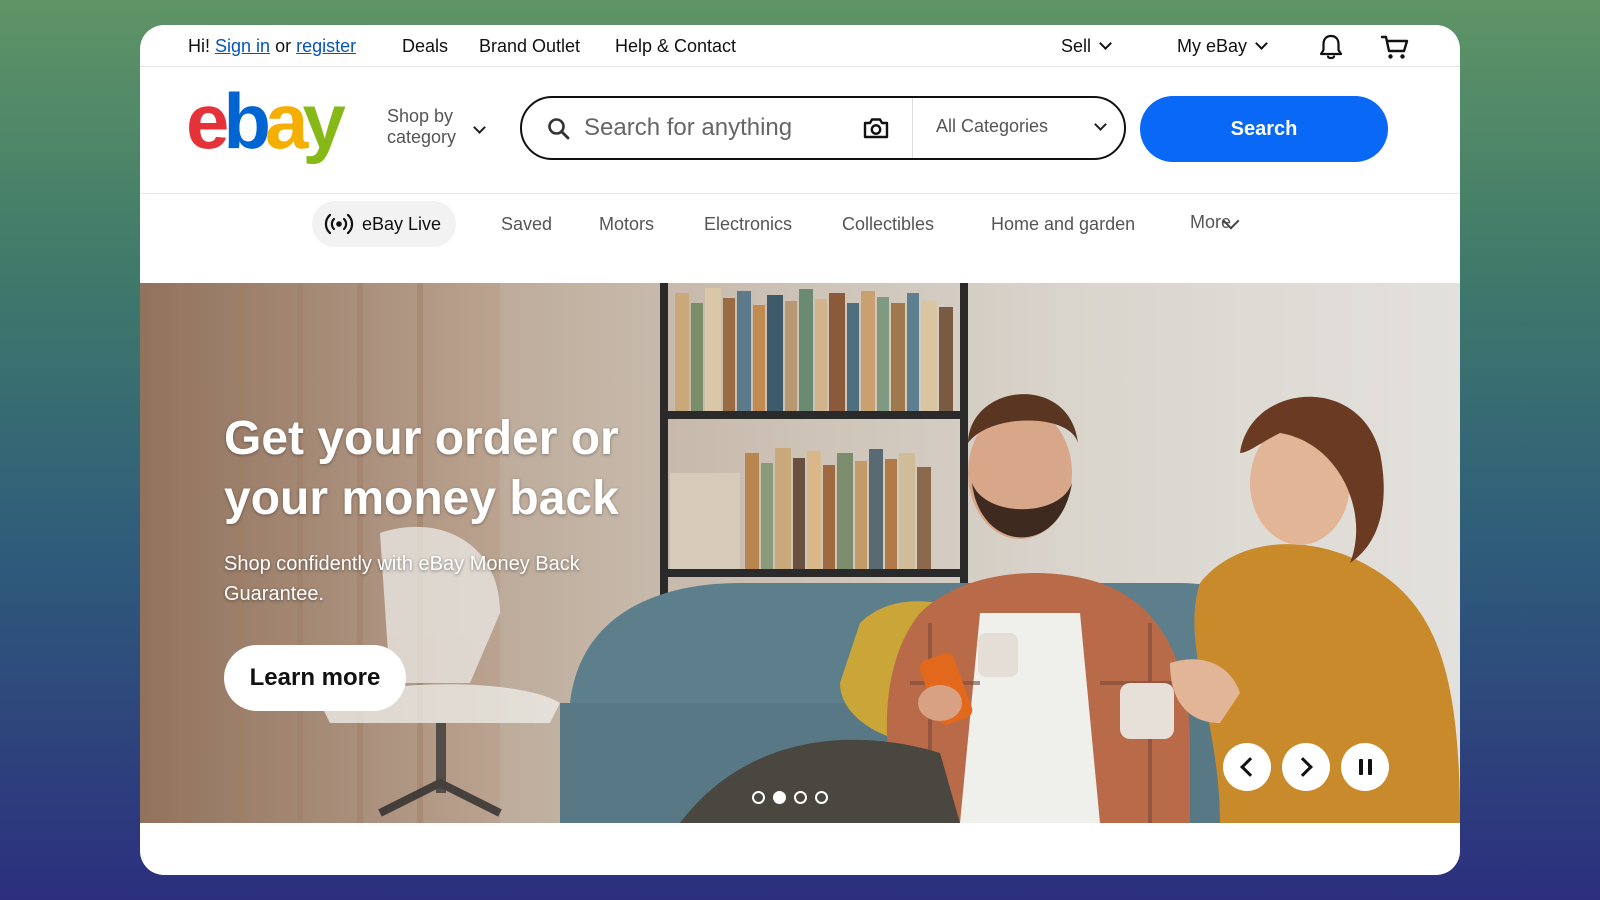  Describe the element at coordinates (339, 224) in the screenshot. I see `live-broadcast-icon` at that location.